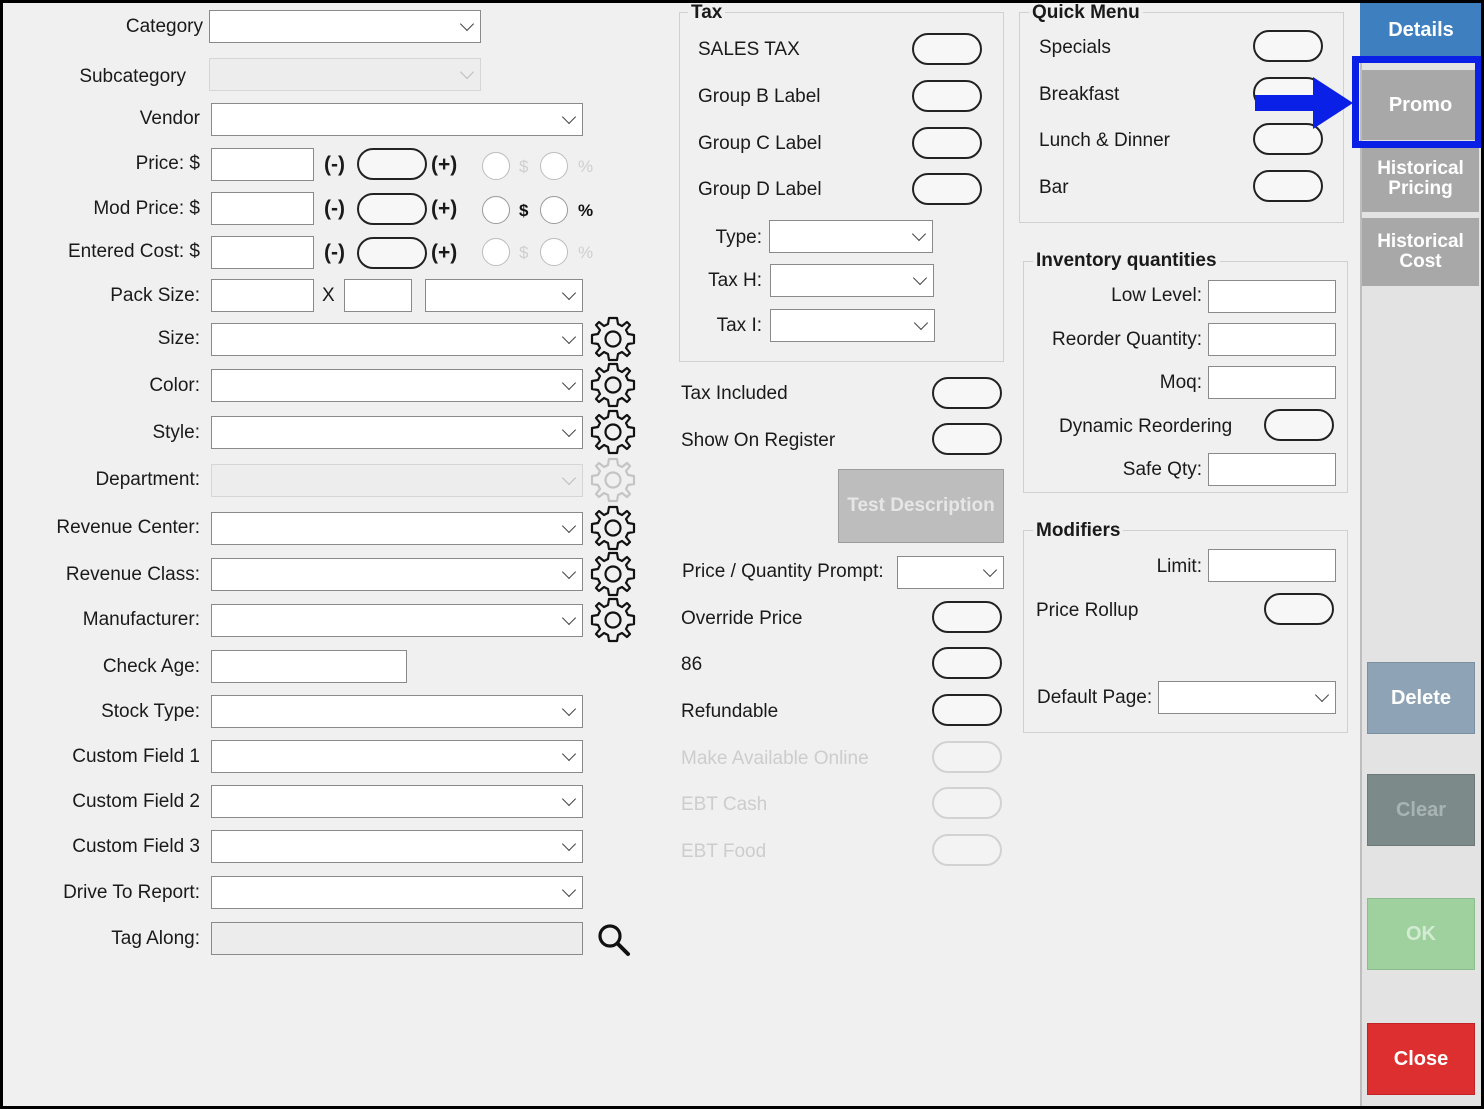 The width and height of the screenshot is (1484, 1109). I want to click on tax-i-select, so click(852, 325).